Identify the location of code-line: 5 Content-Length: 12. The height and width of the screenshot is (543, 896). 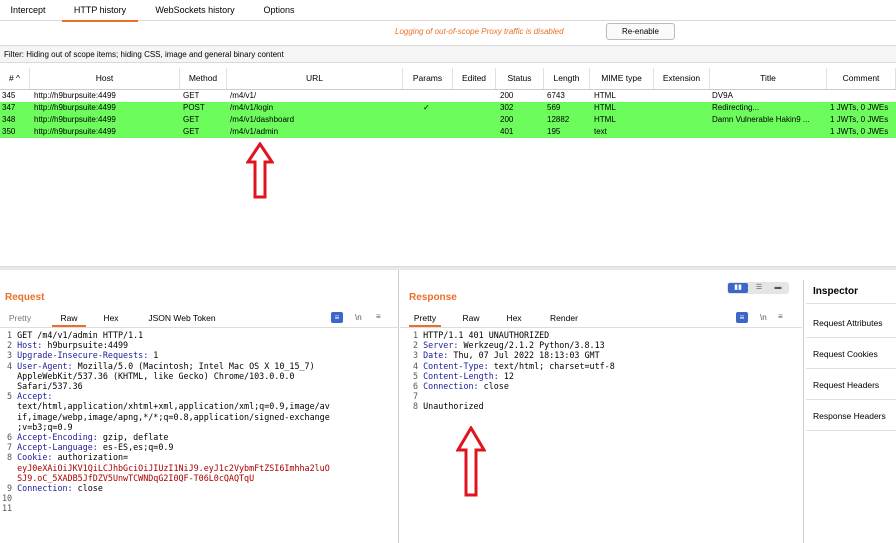
(511, 376).